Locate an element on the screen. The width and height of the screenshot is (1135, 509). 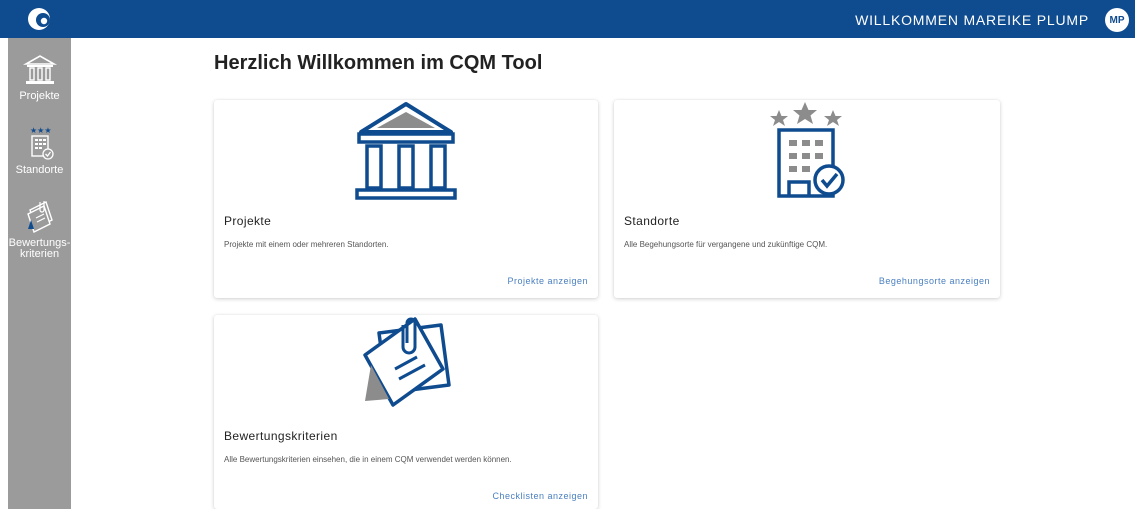
show-checklists-link: Checklisten anzeigen is located at coordinates (540, 496).